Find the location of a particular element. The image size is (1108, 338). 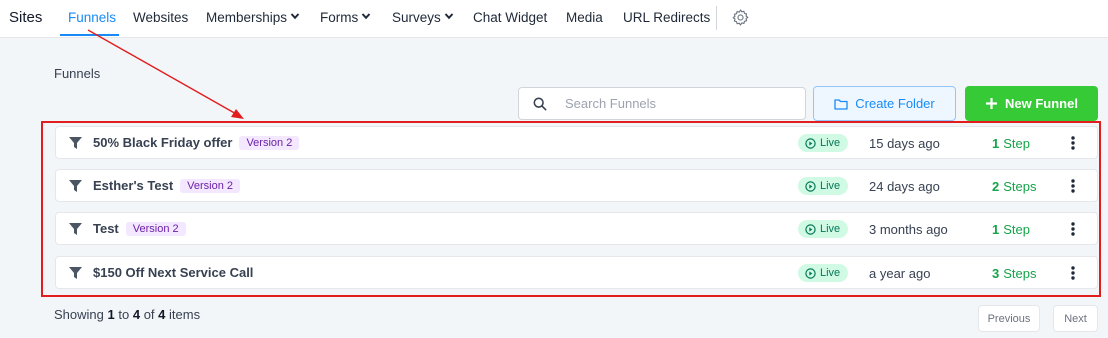

funnel-name-cell: Esther's Test Version 2 is located at coordinates (167, 185).